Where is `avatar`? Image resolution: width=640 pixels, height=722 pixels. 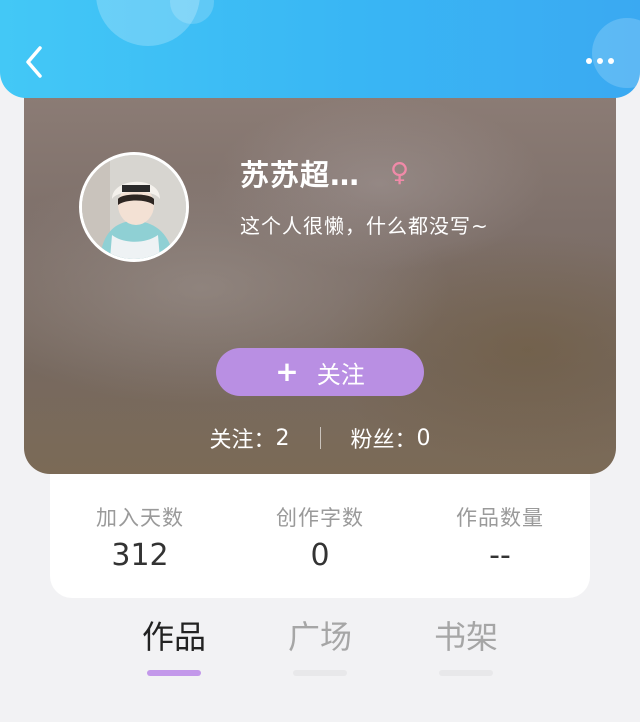
avatar is located at coordinates (134, 207).